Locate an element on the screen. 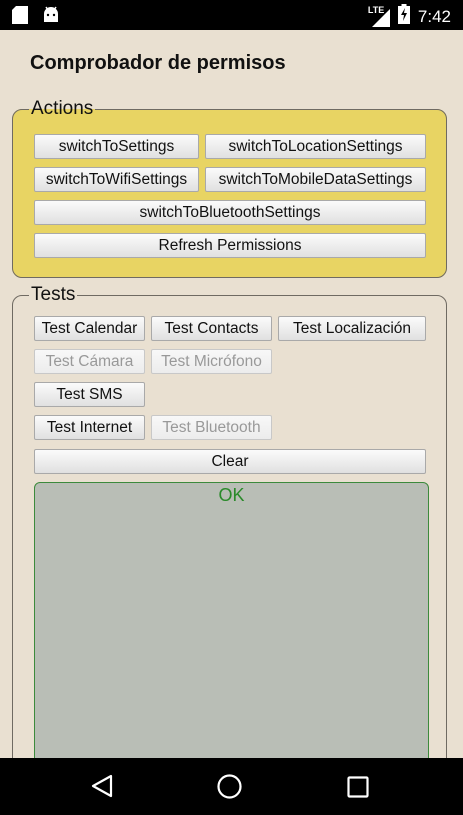  home-icon is located at coordinates (229, 789).